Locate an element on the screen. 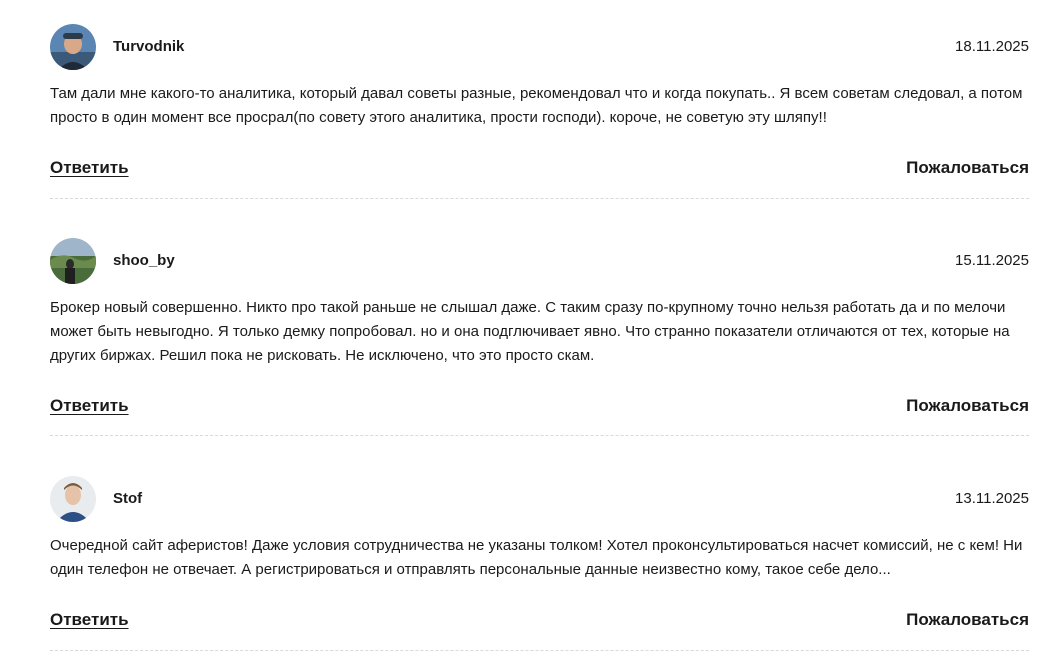 Image resolution: width=1047 pixels, height=667 pixels. review-date: 18.11.2025 is located at coordinates (992, 46).